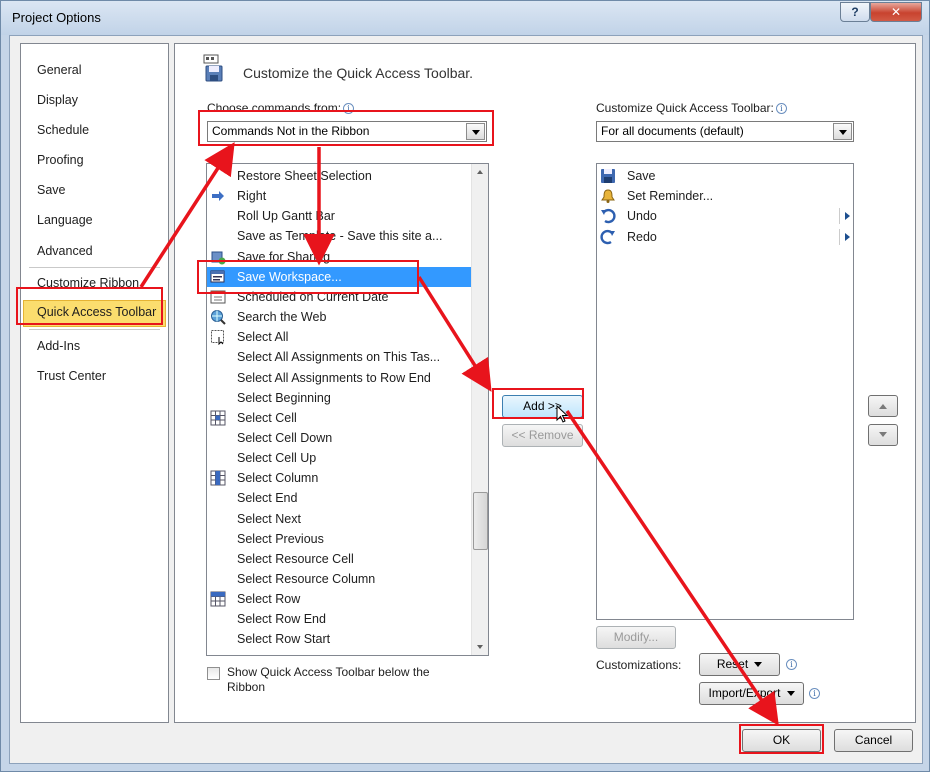  Describe the element at coordinates (739, 664) in the screenshot. I see `reset-button: Reset` at that location.